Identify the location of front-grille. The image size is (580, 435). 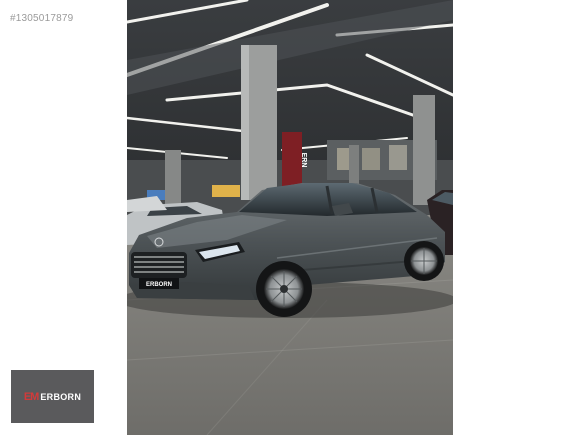
(159, 265).